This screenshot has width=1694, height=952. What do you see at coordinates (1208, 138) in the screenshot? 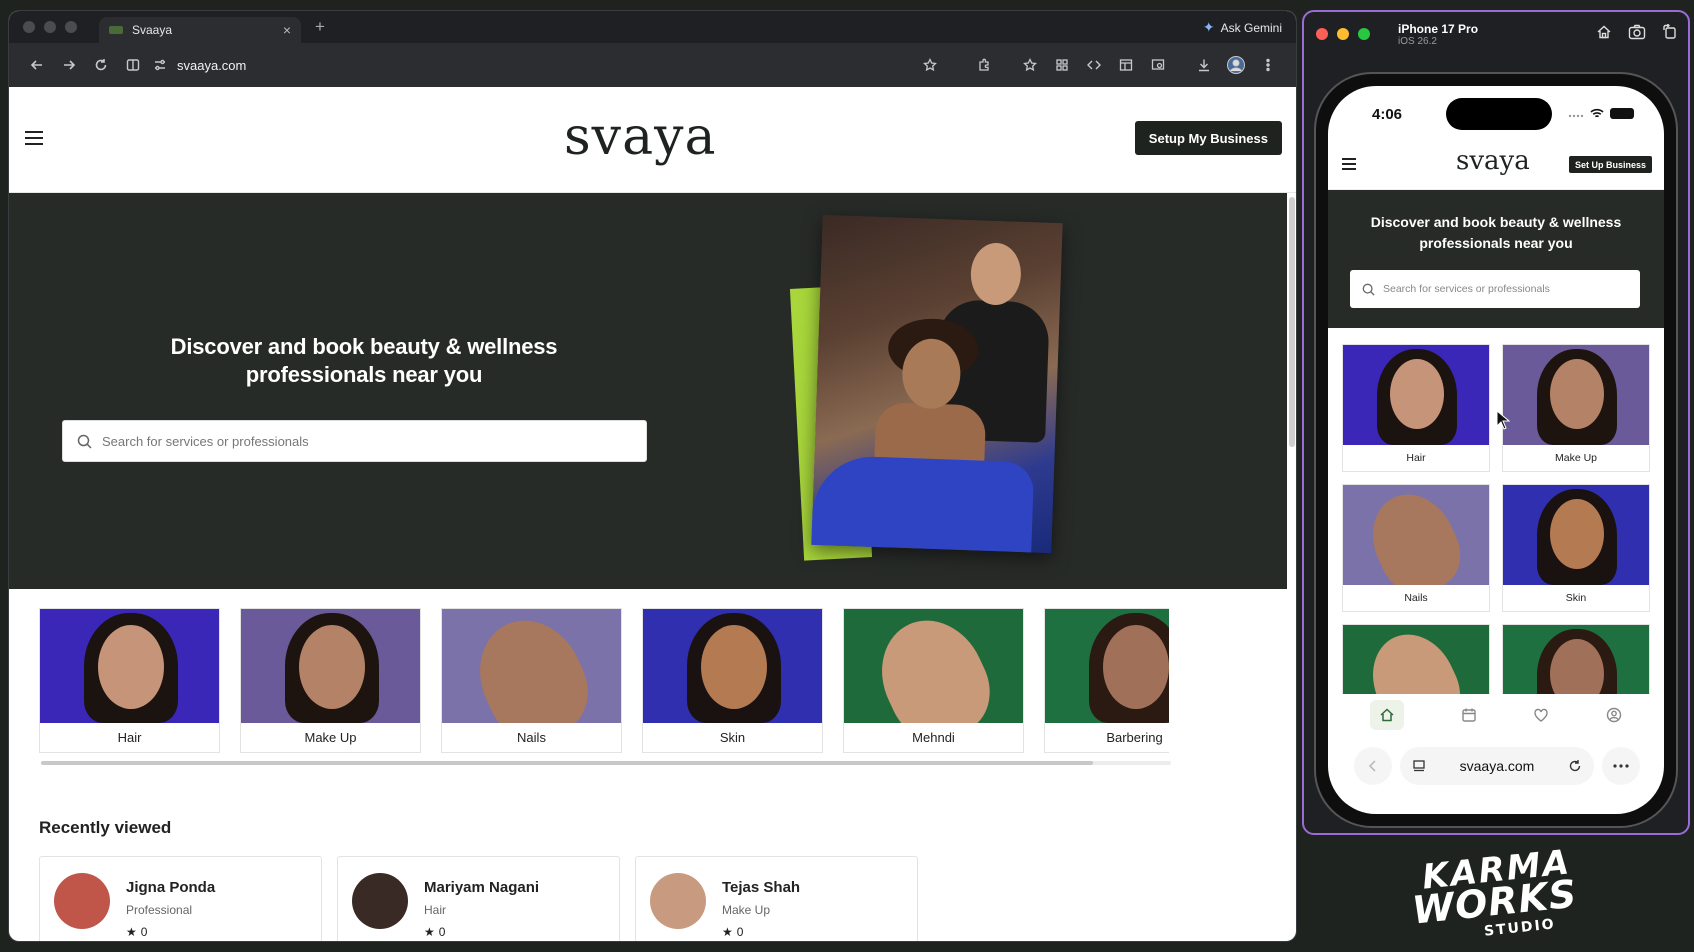
I see `setup-my-business-button: Setup My Business` at bounding box center [1208, 138].